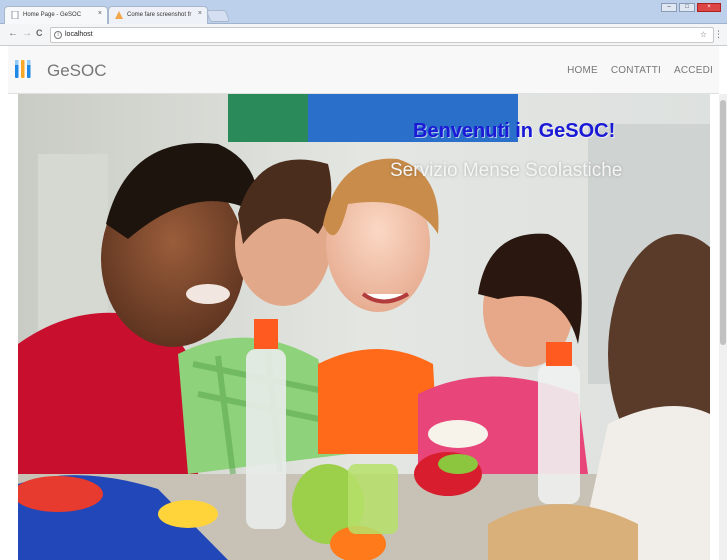 This screenshot has width=727, height=560. Describe the element at coordinates (582, 70) in the screenshot. I see `nav-link-home: HOME` at that location.